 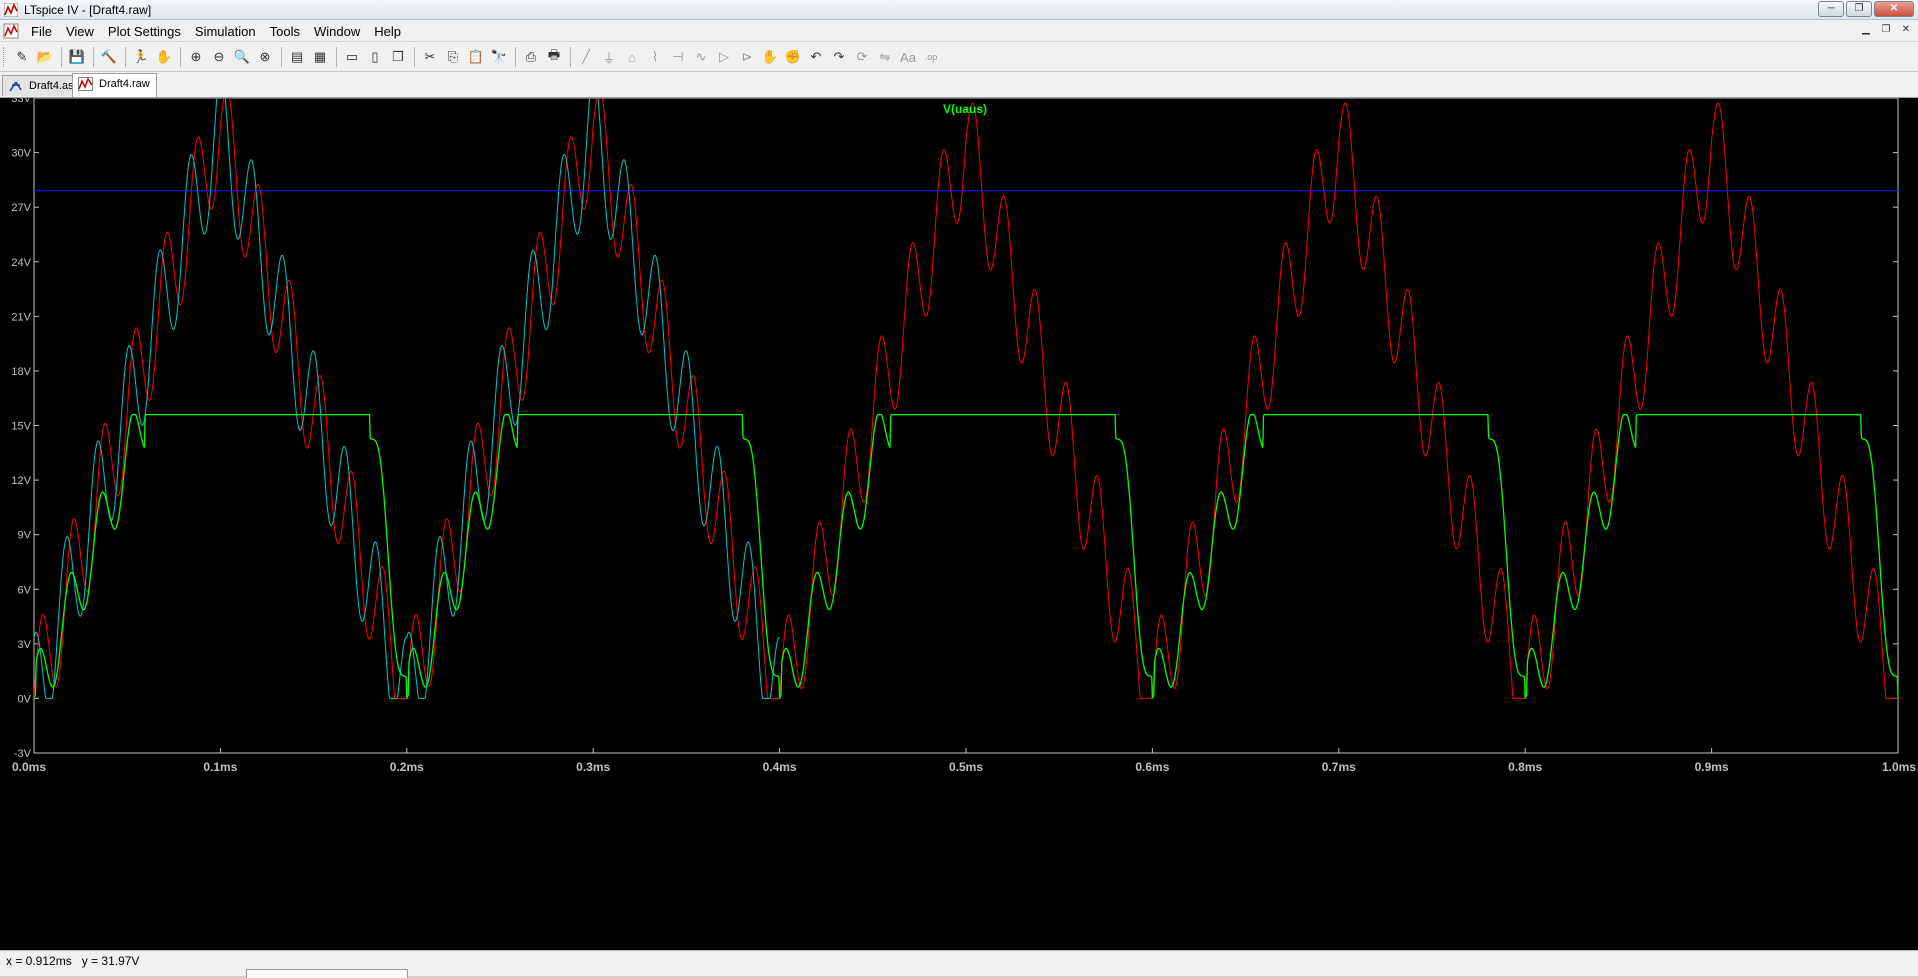 What do you see at coordinates (242, 57) in the screenshot?
I see `zoom-area-icon: 🔍` at bounding box center [242, 57].